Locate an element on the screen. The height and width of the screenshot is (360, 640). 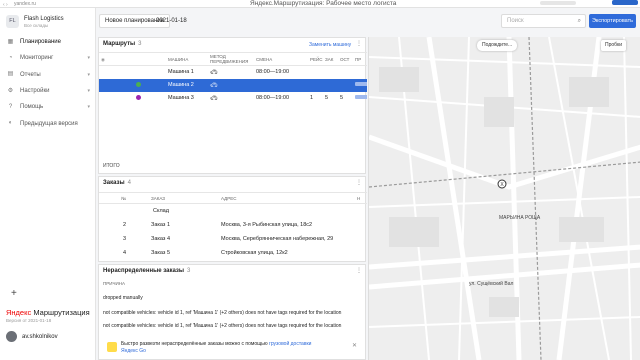
add-icon: + is located at coordinates (14, 293).